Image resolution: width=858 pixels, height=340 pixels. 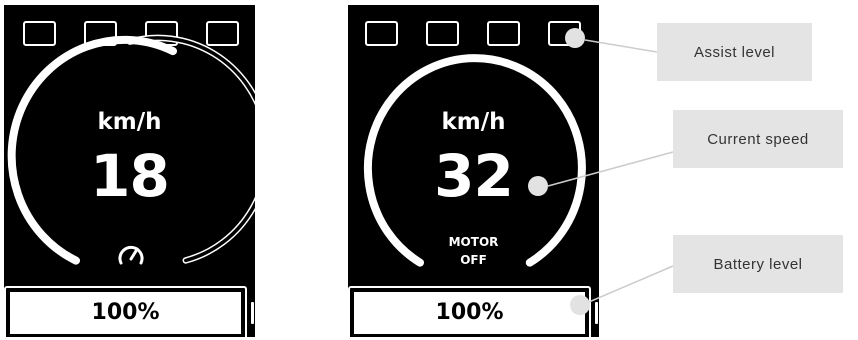 I want to click on marker-dot-speed, so click(x=538, y=186).